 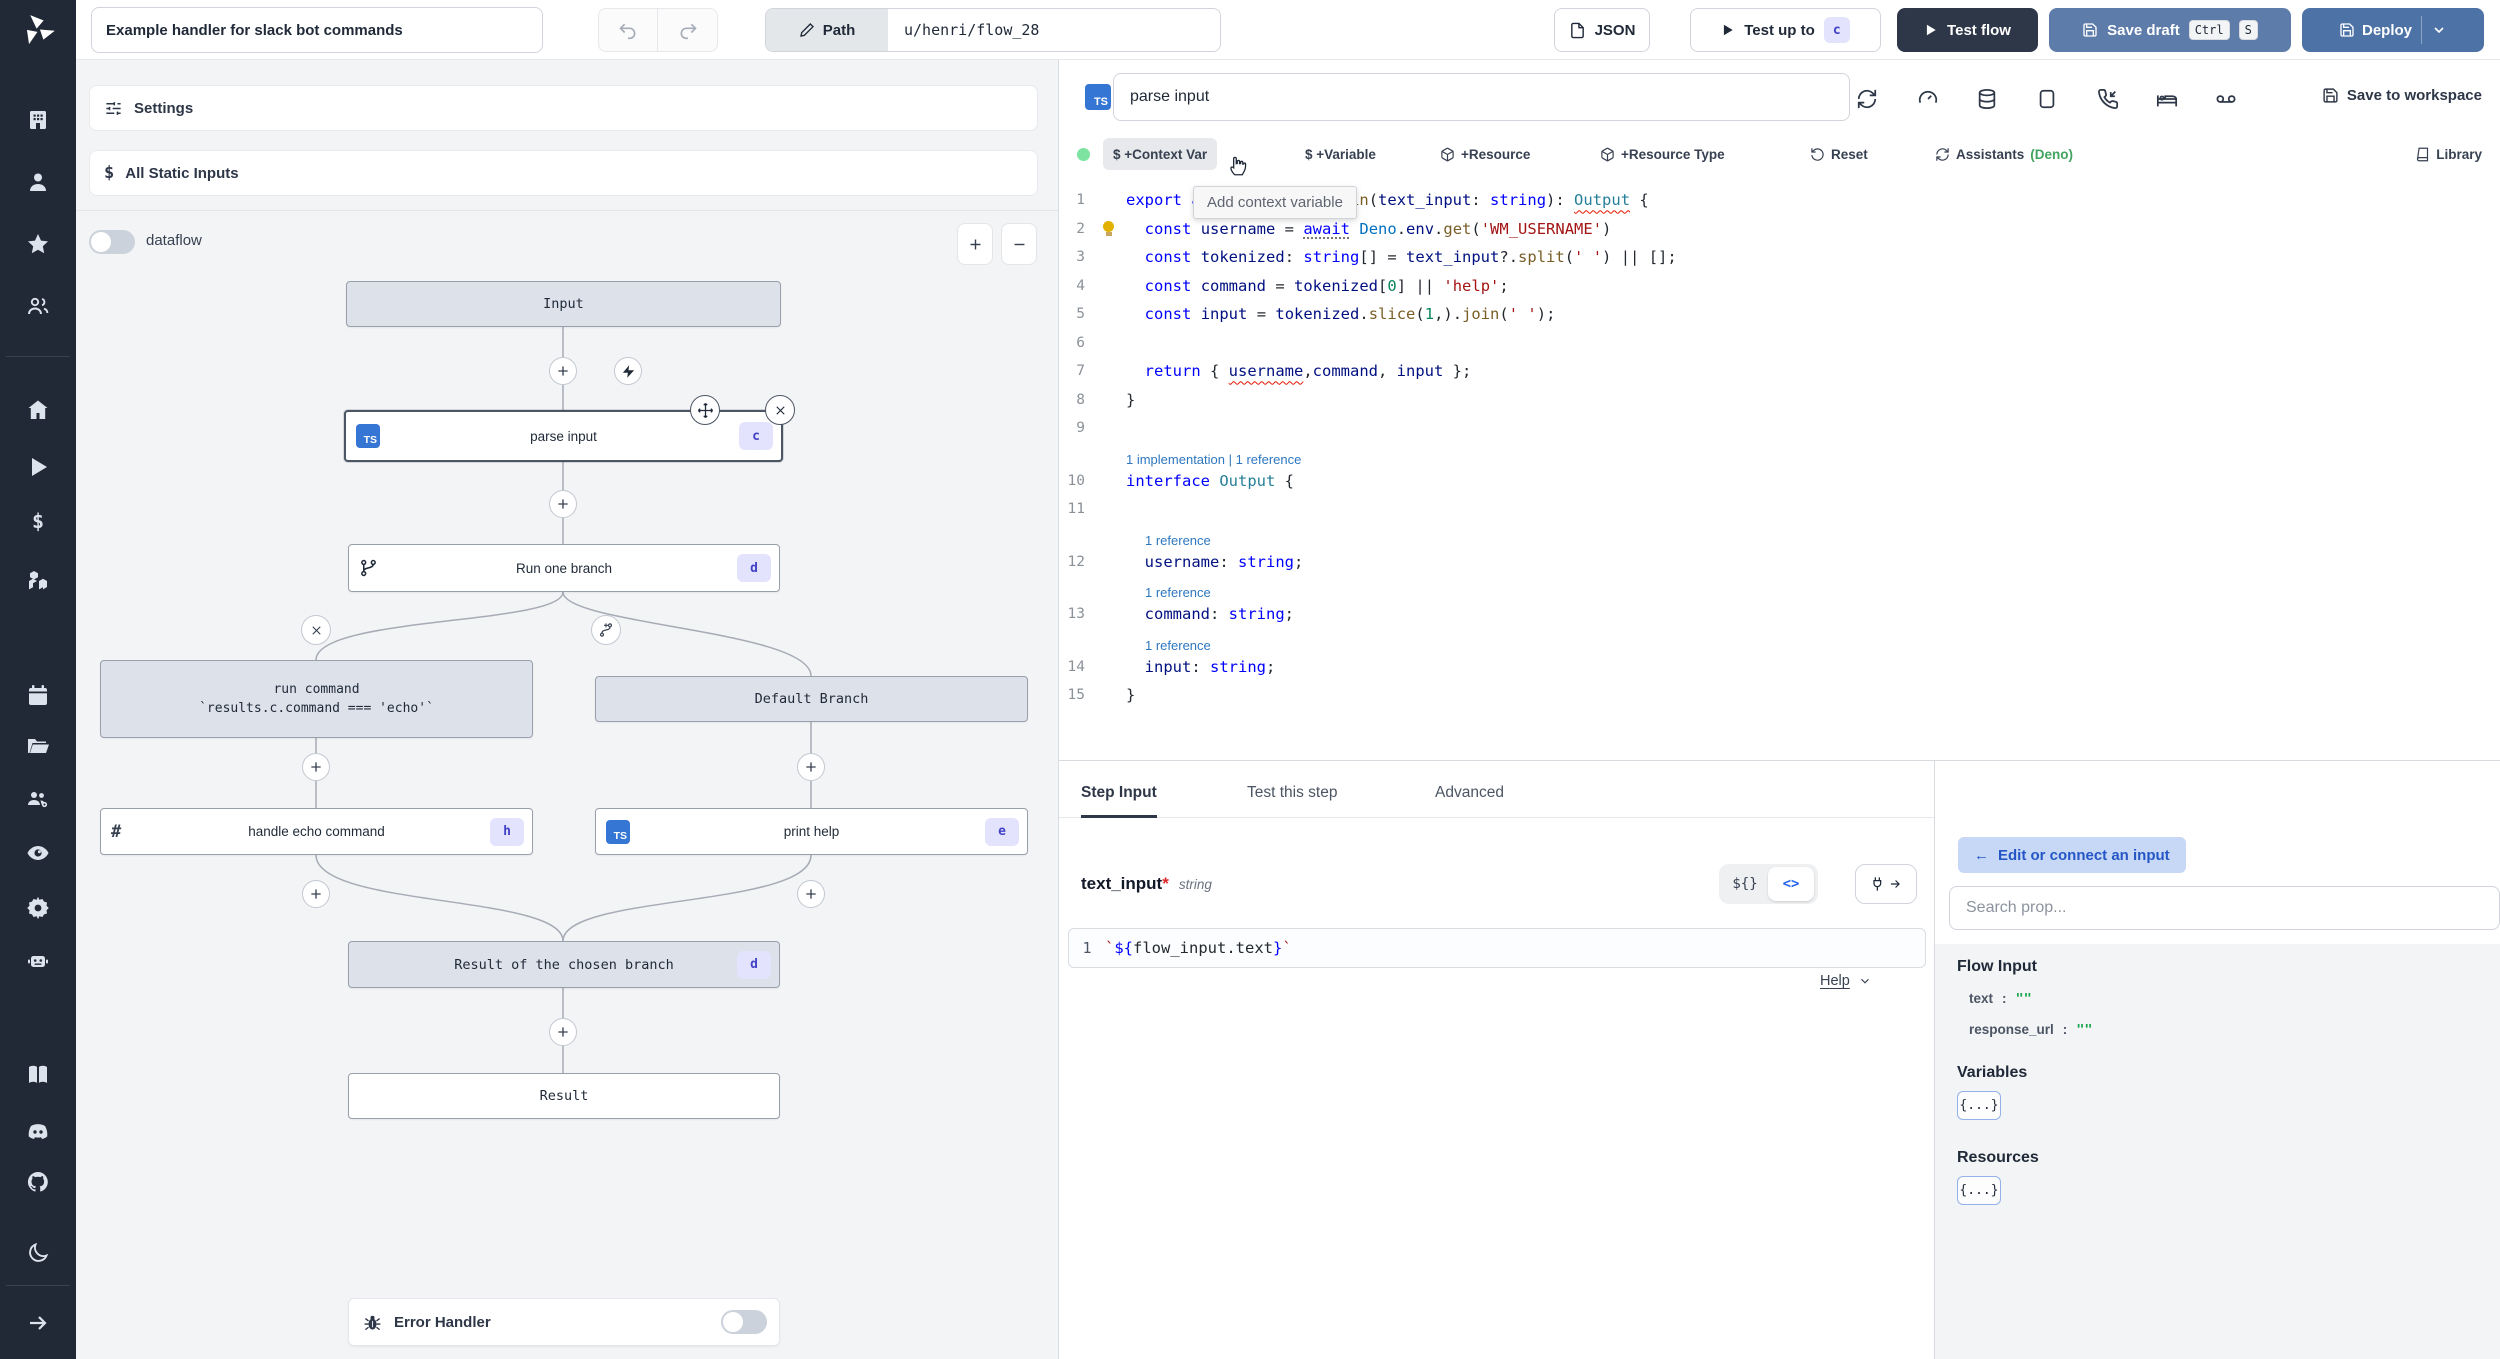 What do you see at coordinates (1791, 884) in the screenshot?
I see `code-mode-button: <>` at bounding box center [1791, 884].